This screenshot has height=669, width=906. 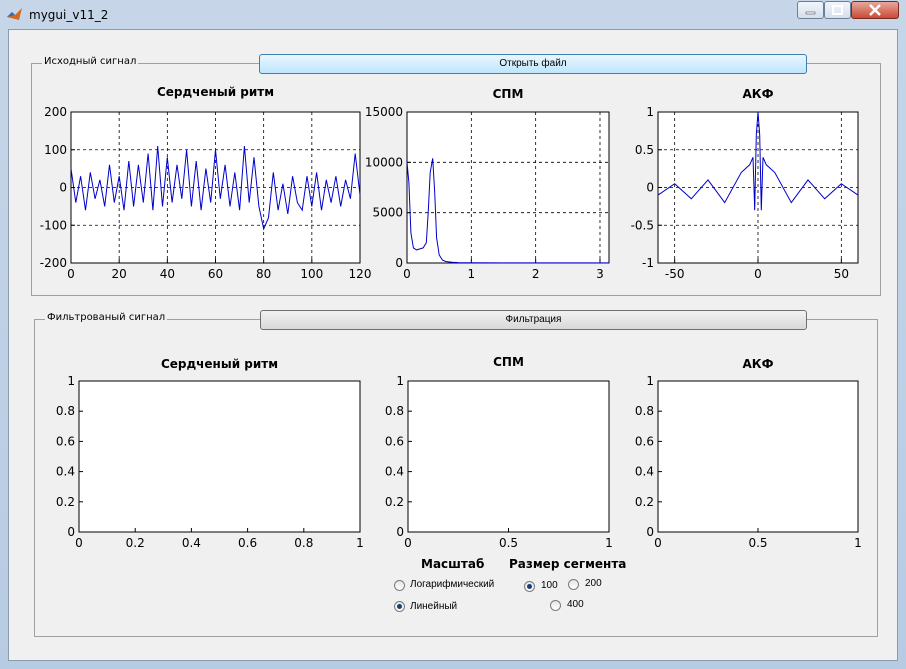 I want to click on y-tick-label: 0.5, so click(x=644, y=150).